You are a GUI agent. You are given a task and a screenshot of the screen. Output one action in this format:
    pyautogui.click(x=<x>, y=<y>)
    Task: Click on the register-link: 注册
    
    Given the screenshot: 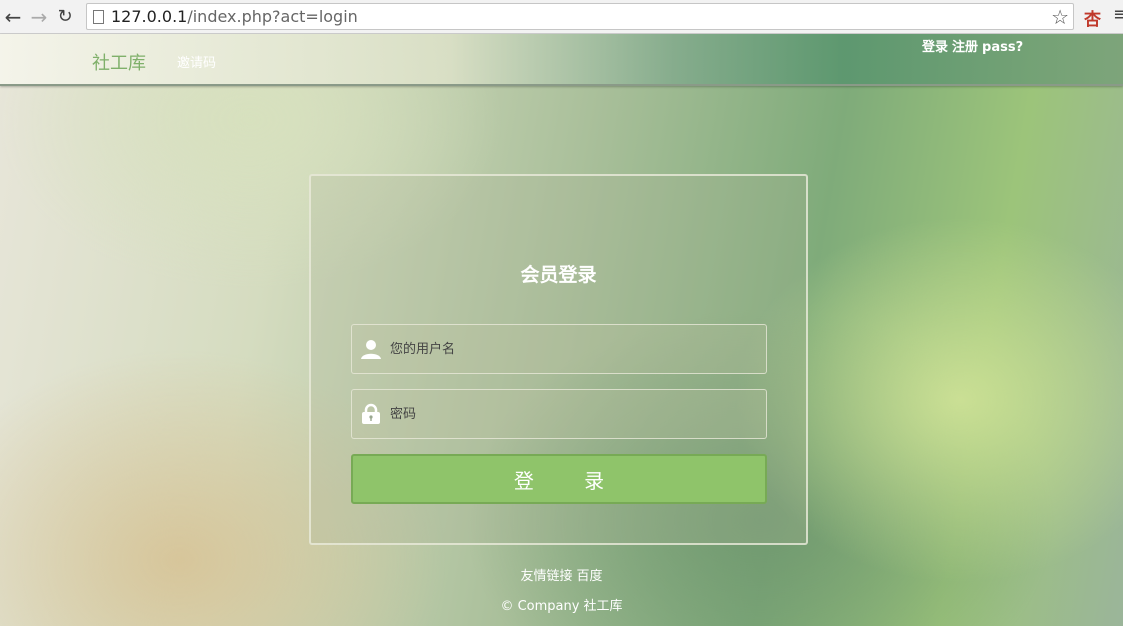 What is the action you would take?
    pyautogui.click(x=965, y=47)
    